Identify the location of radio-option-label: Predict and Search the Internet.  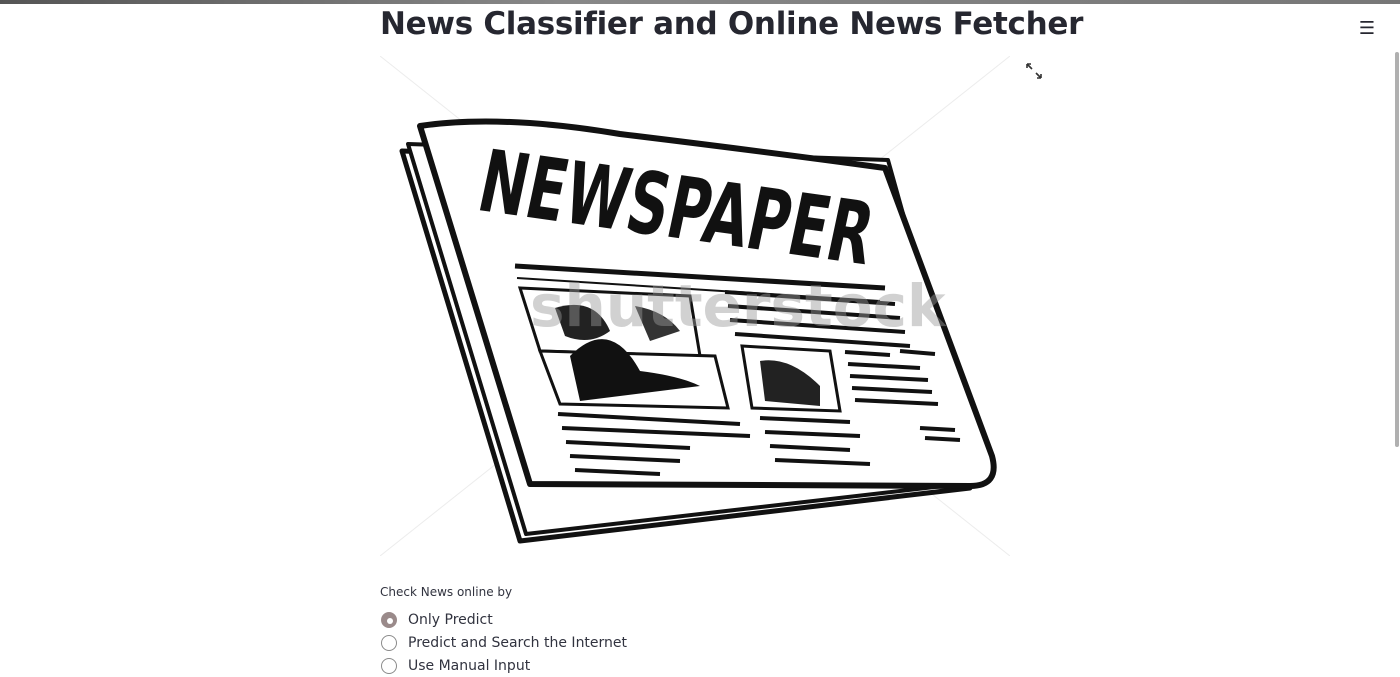
(518, 642).